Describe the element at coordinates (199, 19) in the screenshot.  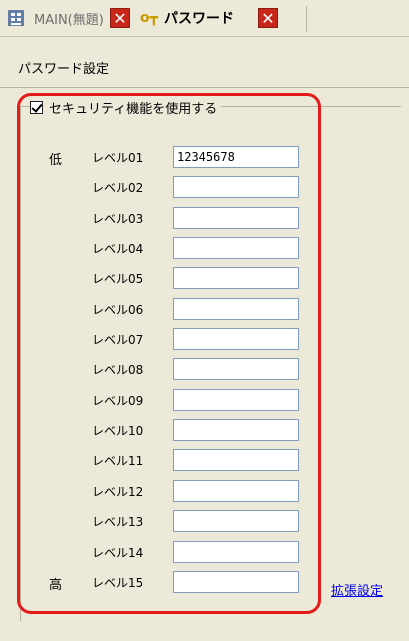
I see `tab-password-label: パスワード` at that location.